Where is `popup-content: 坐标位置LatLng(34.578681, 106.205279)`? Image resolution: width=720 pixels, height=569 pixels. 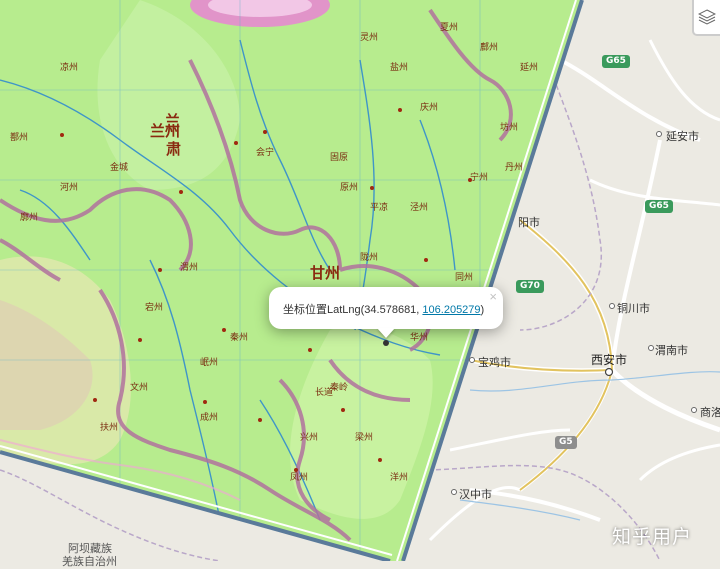
popup-content: 坐标位置LatLng(34.578681, 106.205279) is located at coordinates (383, 309).